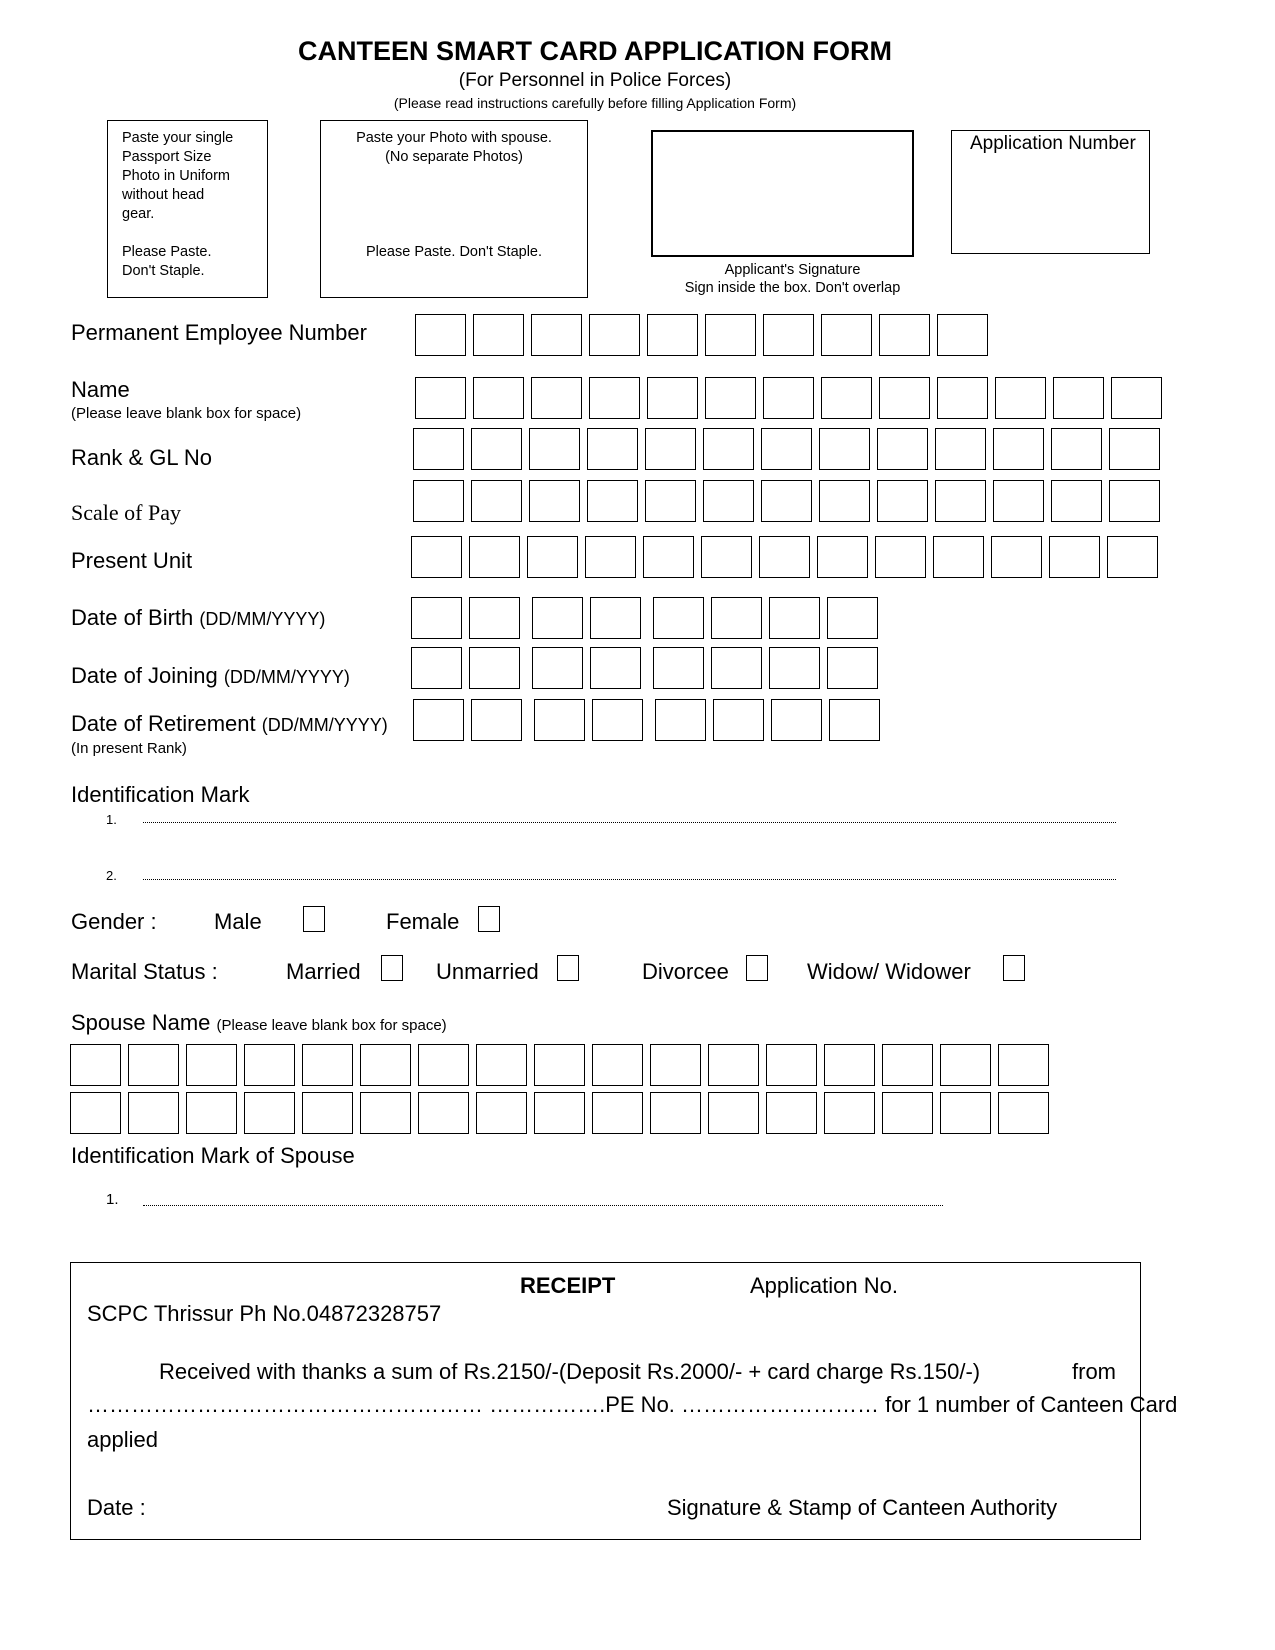 This screenshot has height=1650, width=1275. What do you see at coordinates (782, 193) in the screenshot?
I see `signature-box` at bounding box center [782, 193].